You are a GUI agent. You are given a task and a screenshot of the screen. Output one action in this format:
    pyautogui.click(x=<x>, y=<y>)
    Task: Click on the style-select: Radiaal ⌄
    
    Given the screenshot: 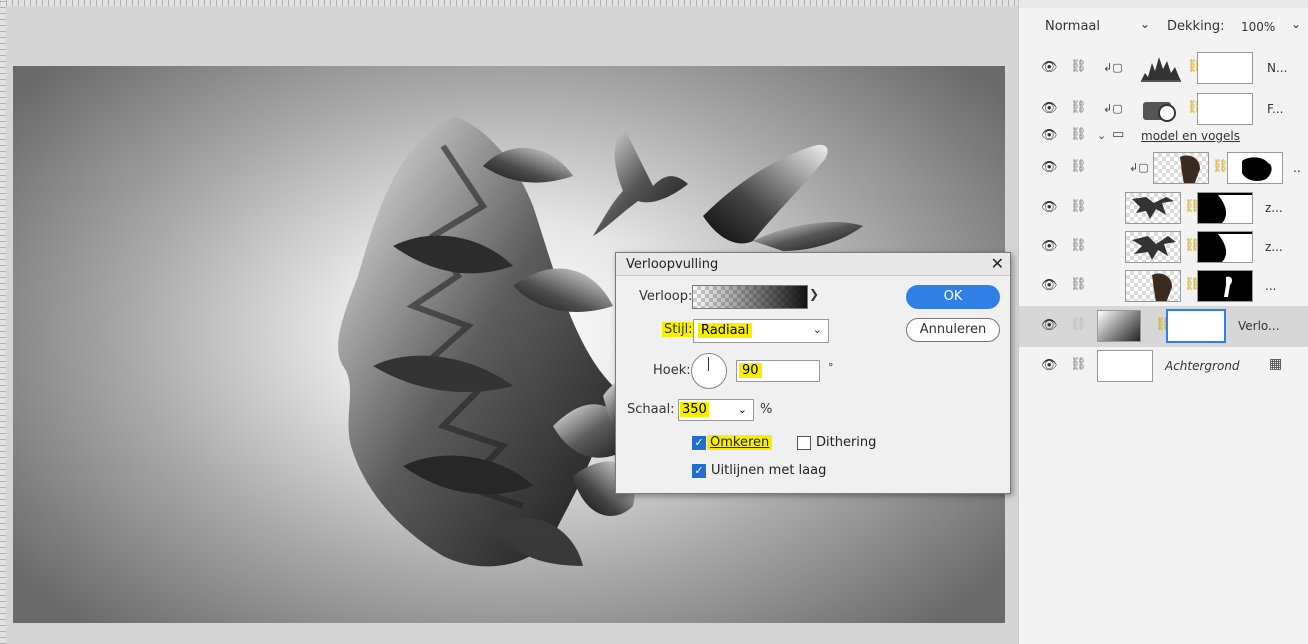 What is the action you would take?
    pyautogui.click(x=761, y=331)
    